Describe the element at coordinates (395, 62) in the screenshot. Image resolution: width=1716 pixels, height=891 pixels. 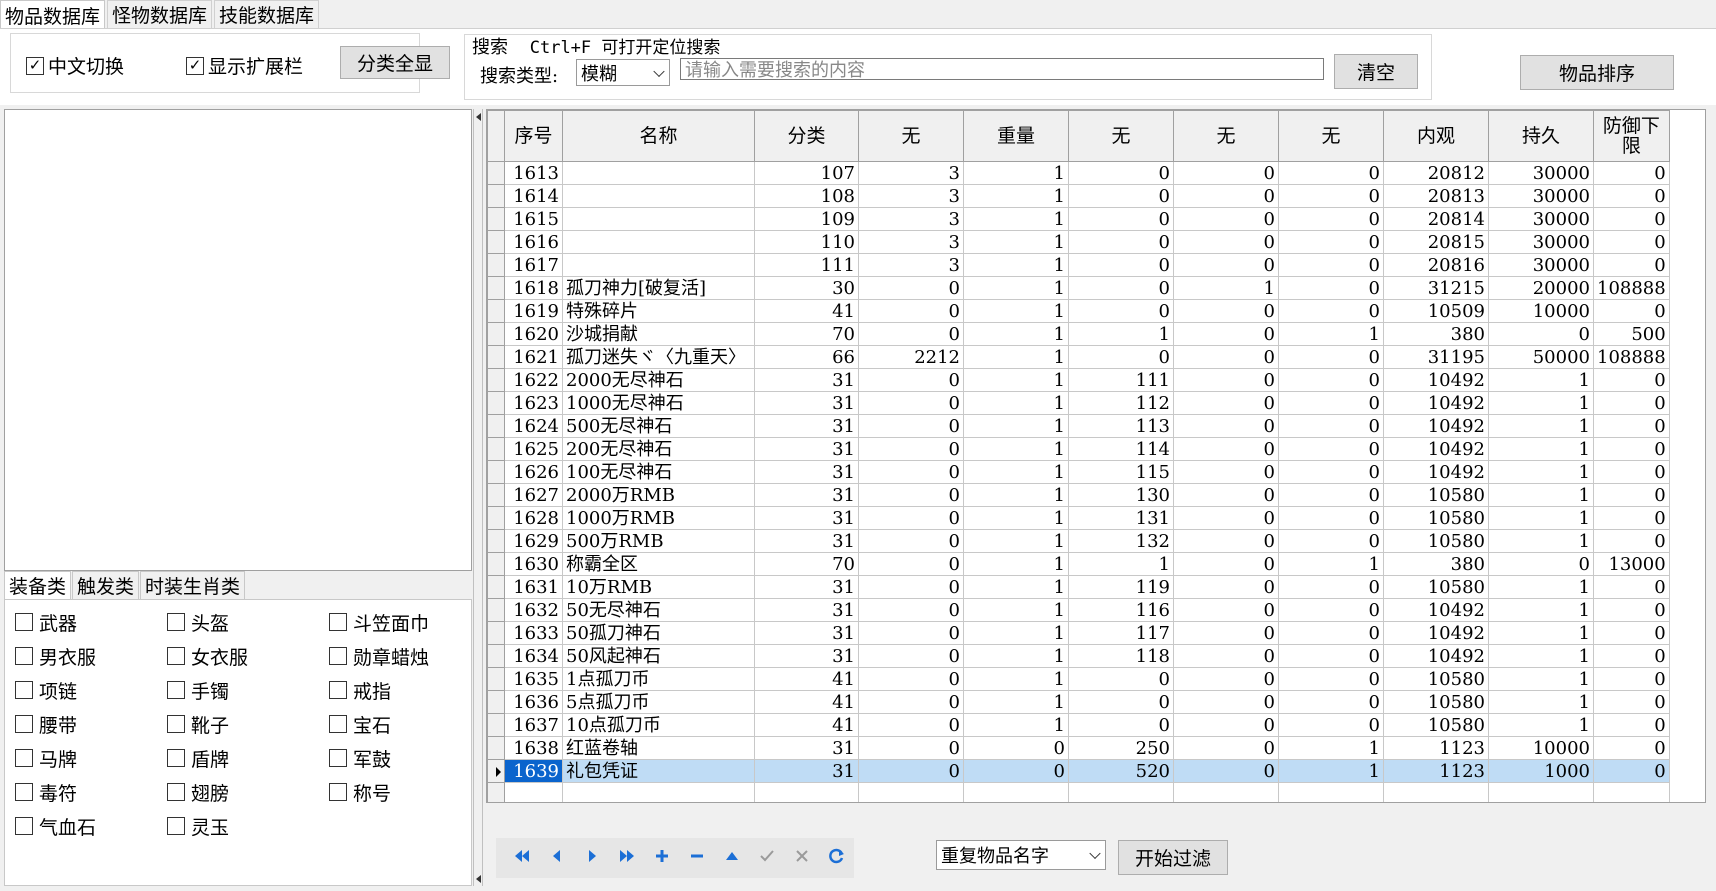
I see `show-all-categories-button: 分类全显` at that location.